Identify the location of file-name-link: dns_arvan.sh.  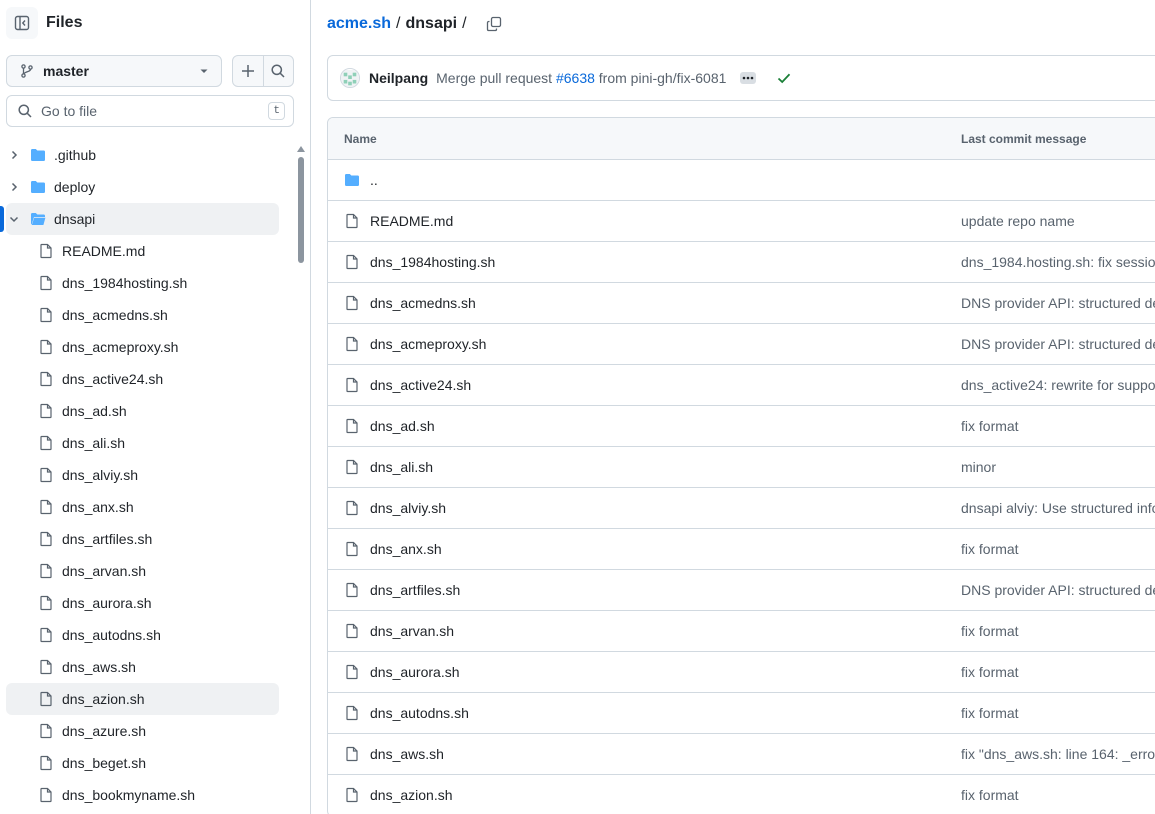
(665, 631).